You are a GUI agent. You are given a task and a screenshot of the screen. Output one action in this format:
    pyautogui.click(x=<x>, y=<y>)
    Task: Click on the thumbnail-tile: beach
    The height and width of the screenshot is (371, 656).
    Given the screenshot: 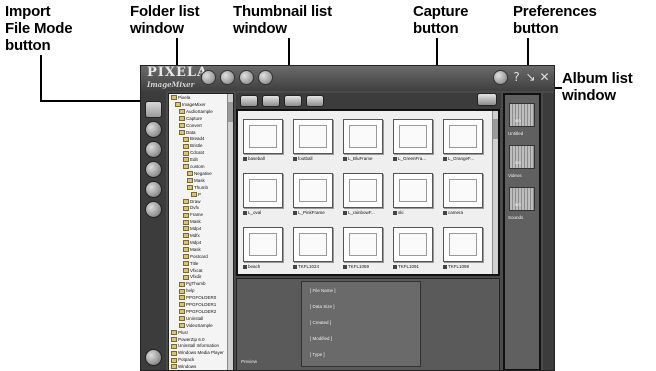 What is the action you would take?
    pyautogui.click(x=263, y=249)
    